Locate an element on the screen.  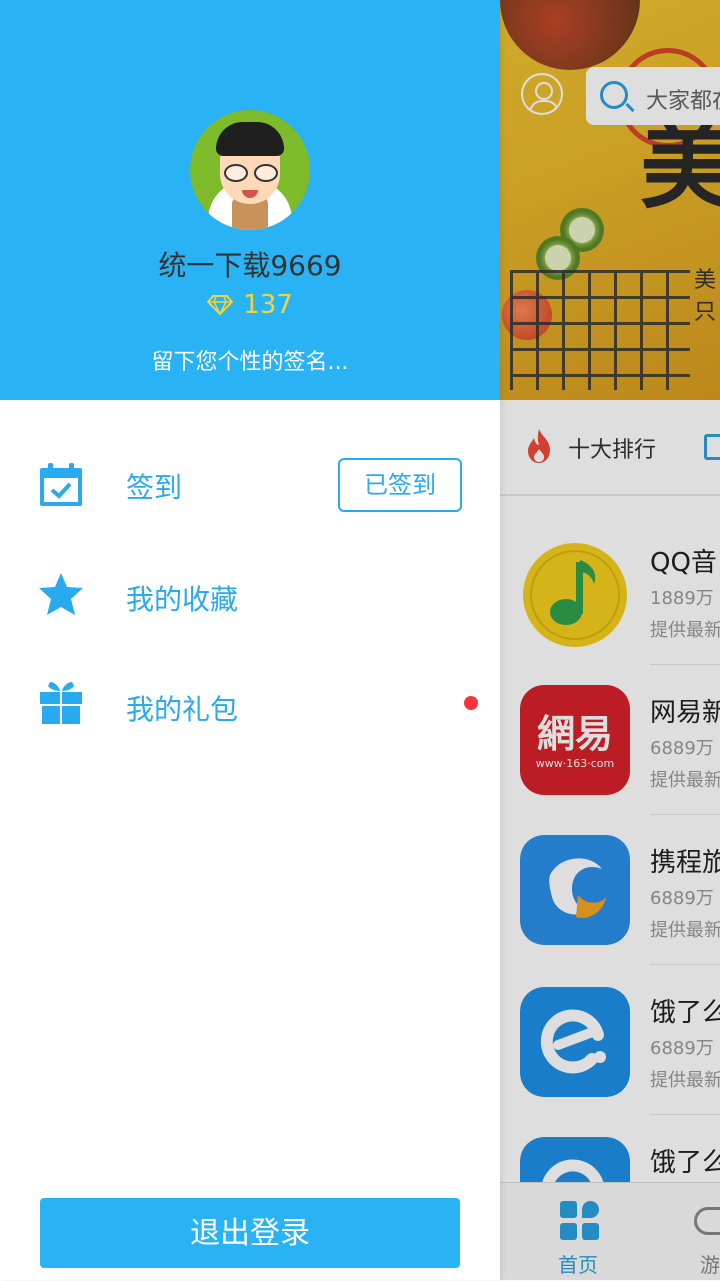
avatar is located at coordinates (250, 170).